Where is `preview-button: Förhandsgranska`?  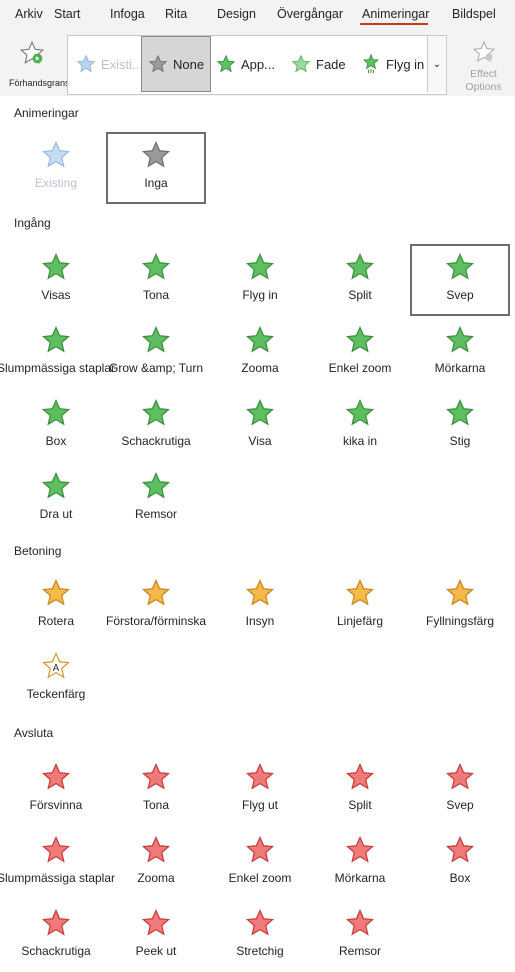 preview-button: Förhandsgranska is located at coordinates (41, 64).